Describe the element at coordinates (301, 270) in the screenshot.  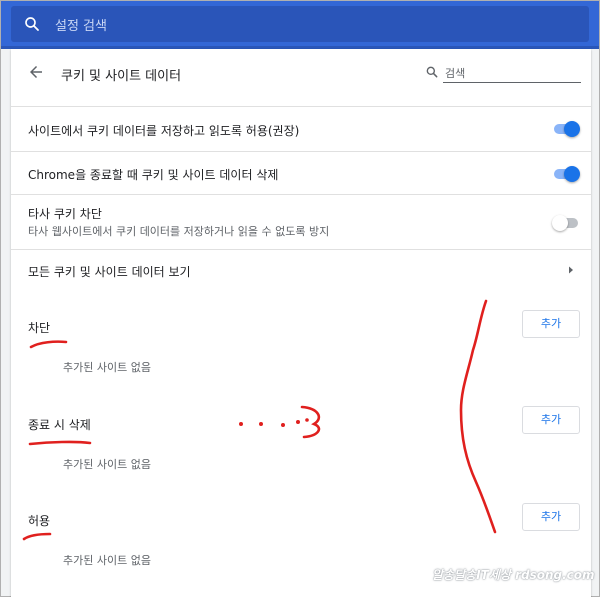
I see `view-all-cookies-row: 모든 쿠키 및 사이트 데이터 보기` at that location.